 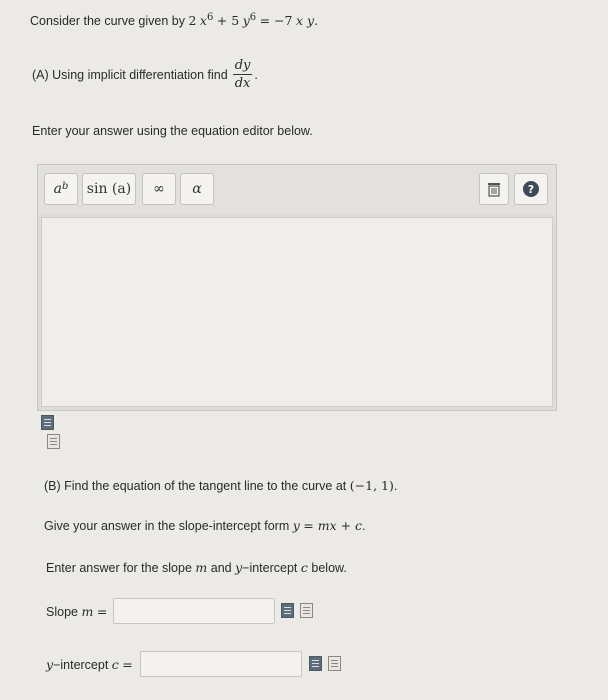 I want to click on enter-m: m, so click(x=201, y=567).